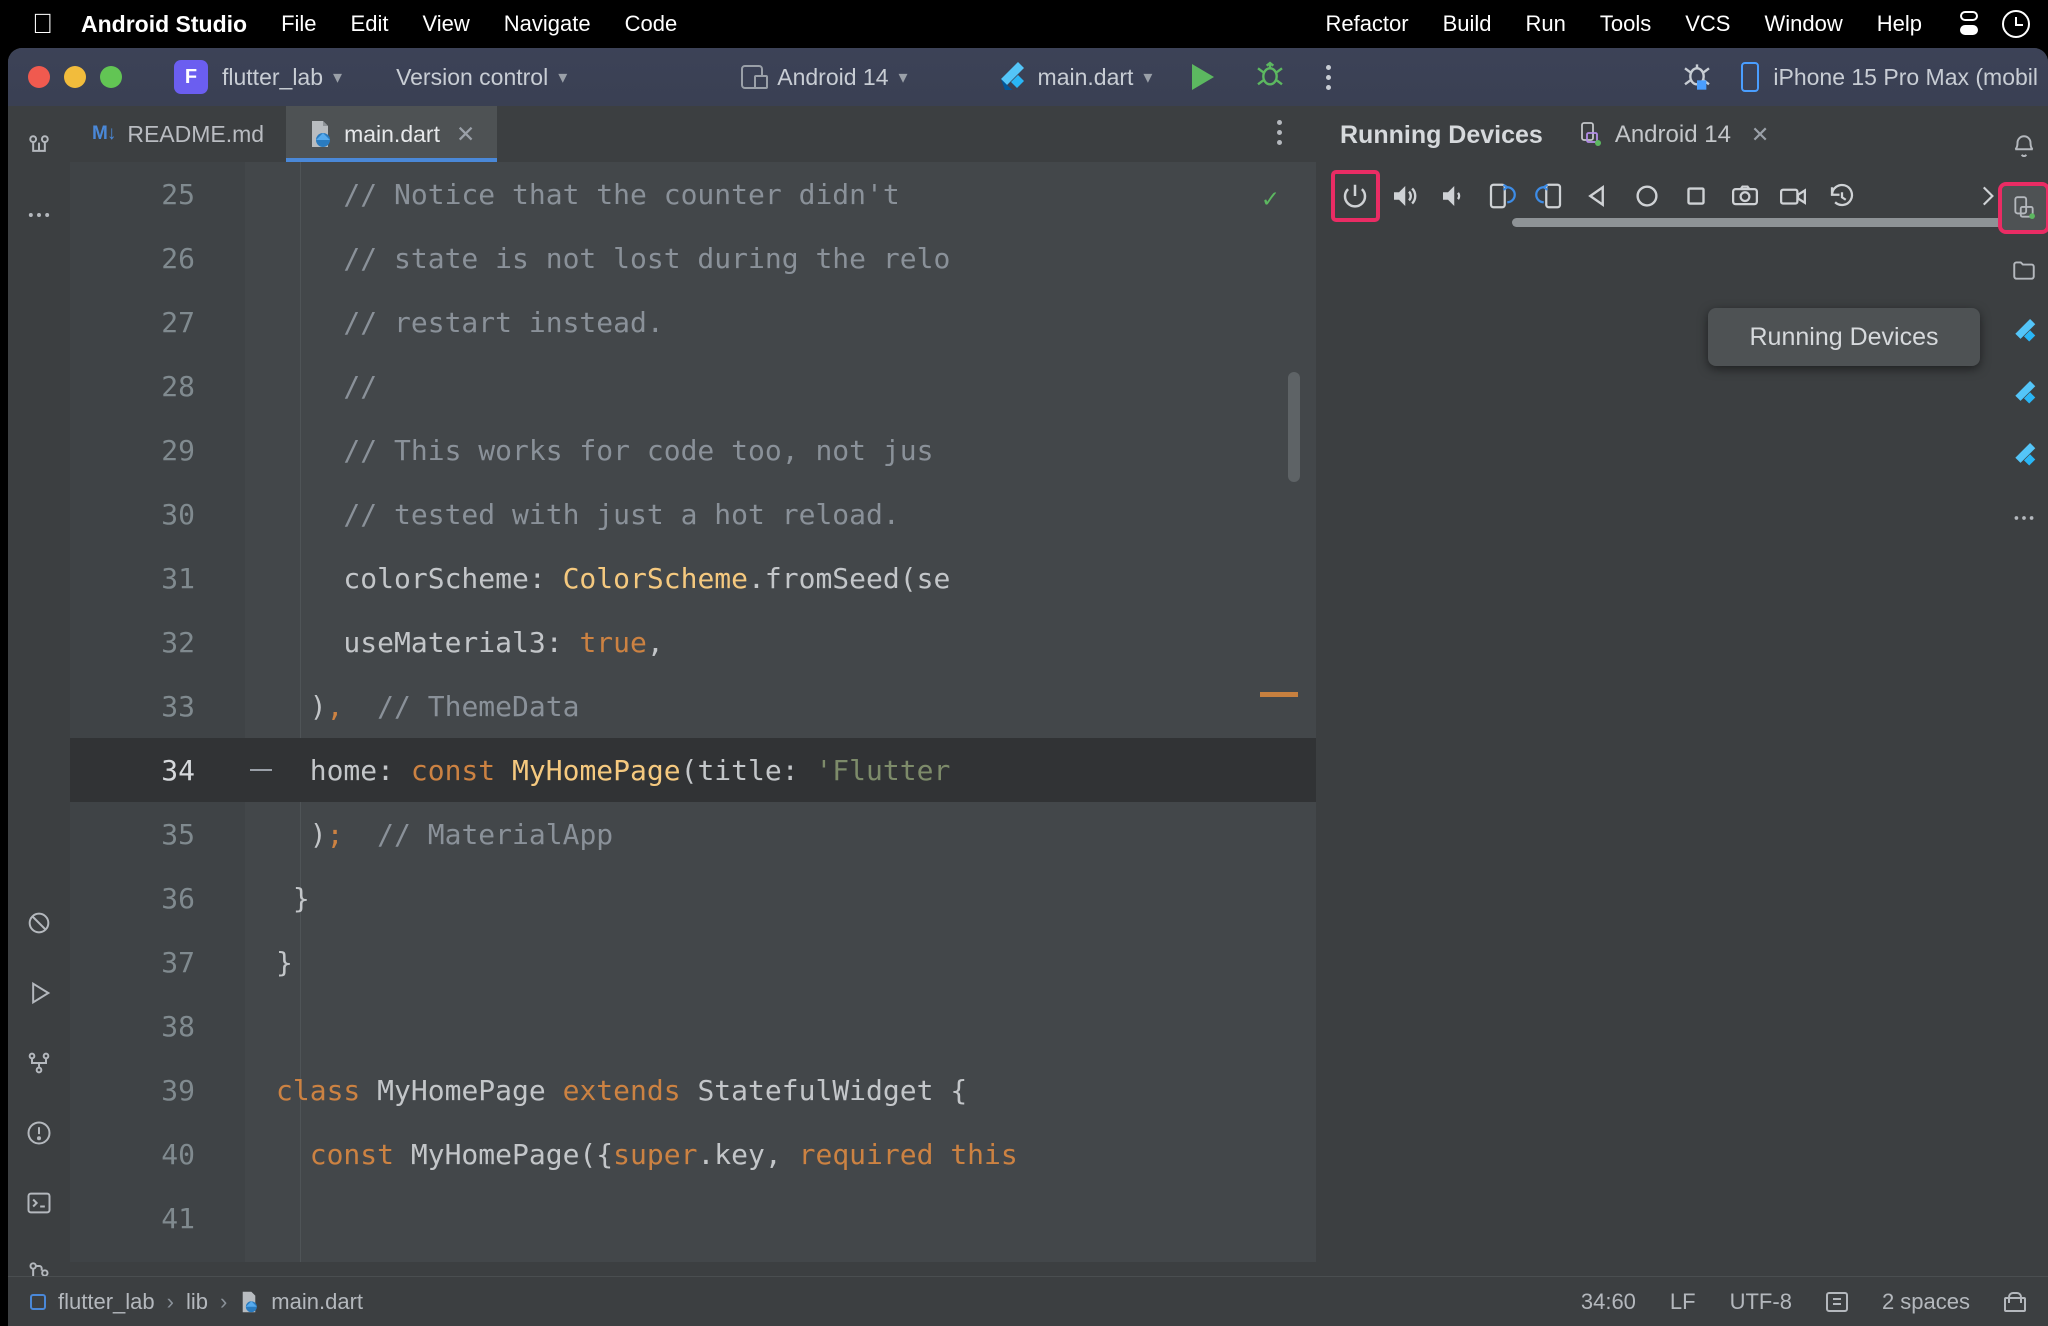 Image resolution: width=2048 pixels, height=1326 pixels. I want to click on run-config-label: main.dart, so click(1085, 76).